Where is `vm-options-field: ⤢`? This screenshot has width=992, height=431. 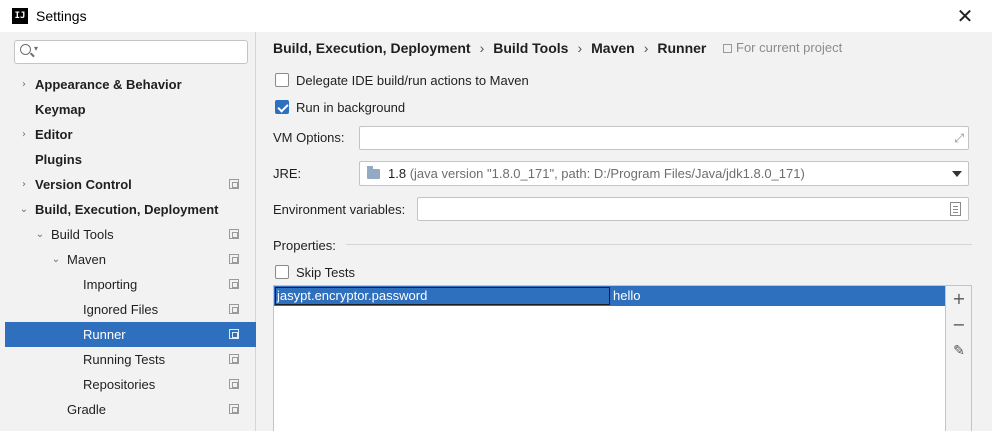 vm-options-field: ⤢ is located at coordinates (664, 138).